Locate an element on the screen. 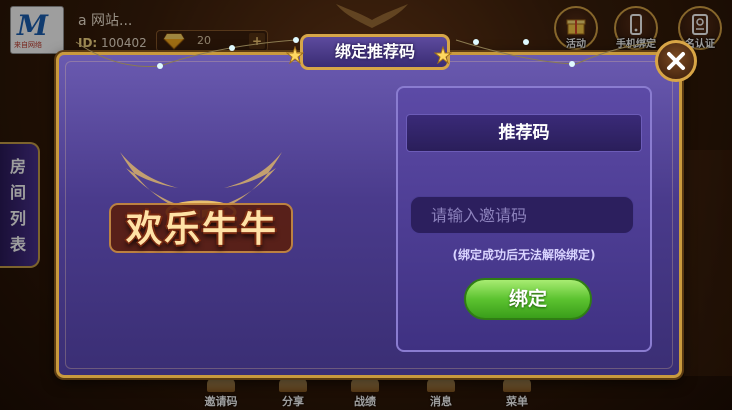 The width and height of the screenshot is (732, 410). bind-button: 绑定 is located at coordinates (528, 299).